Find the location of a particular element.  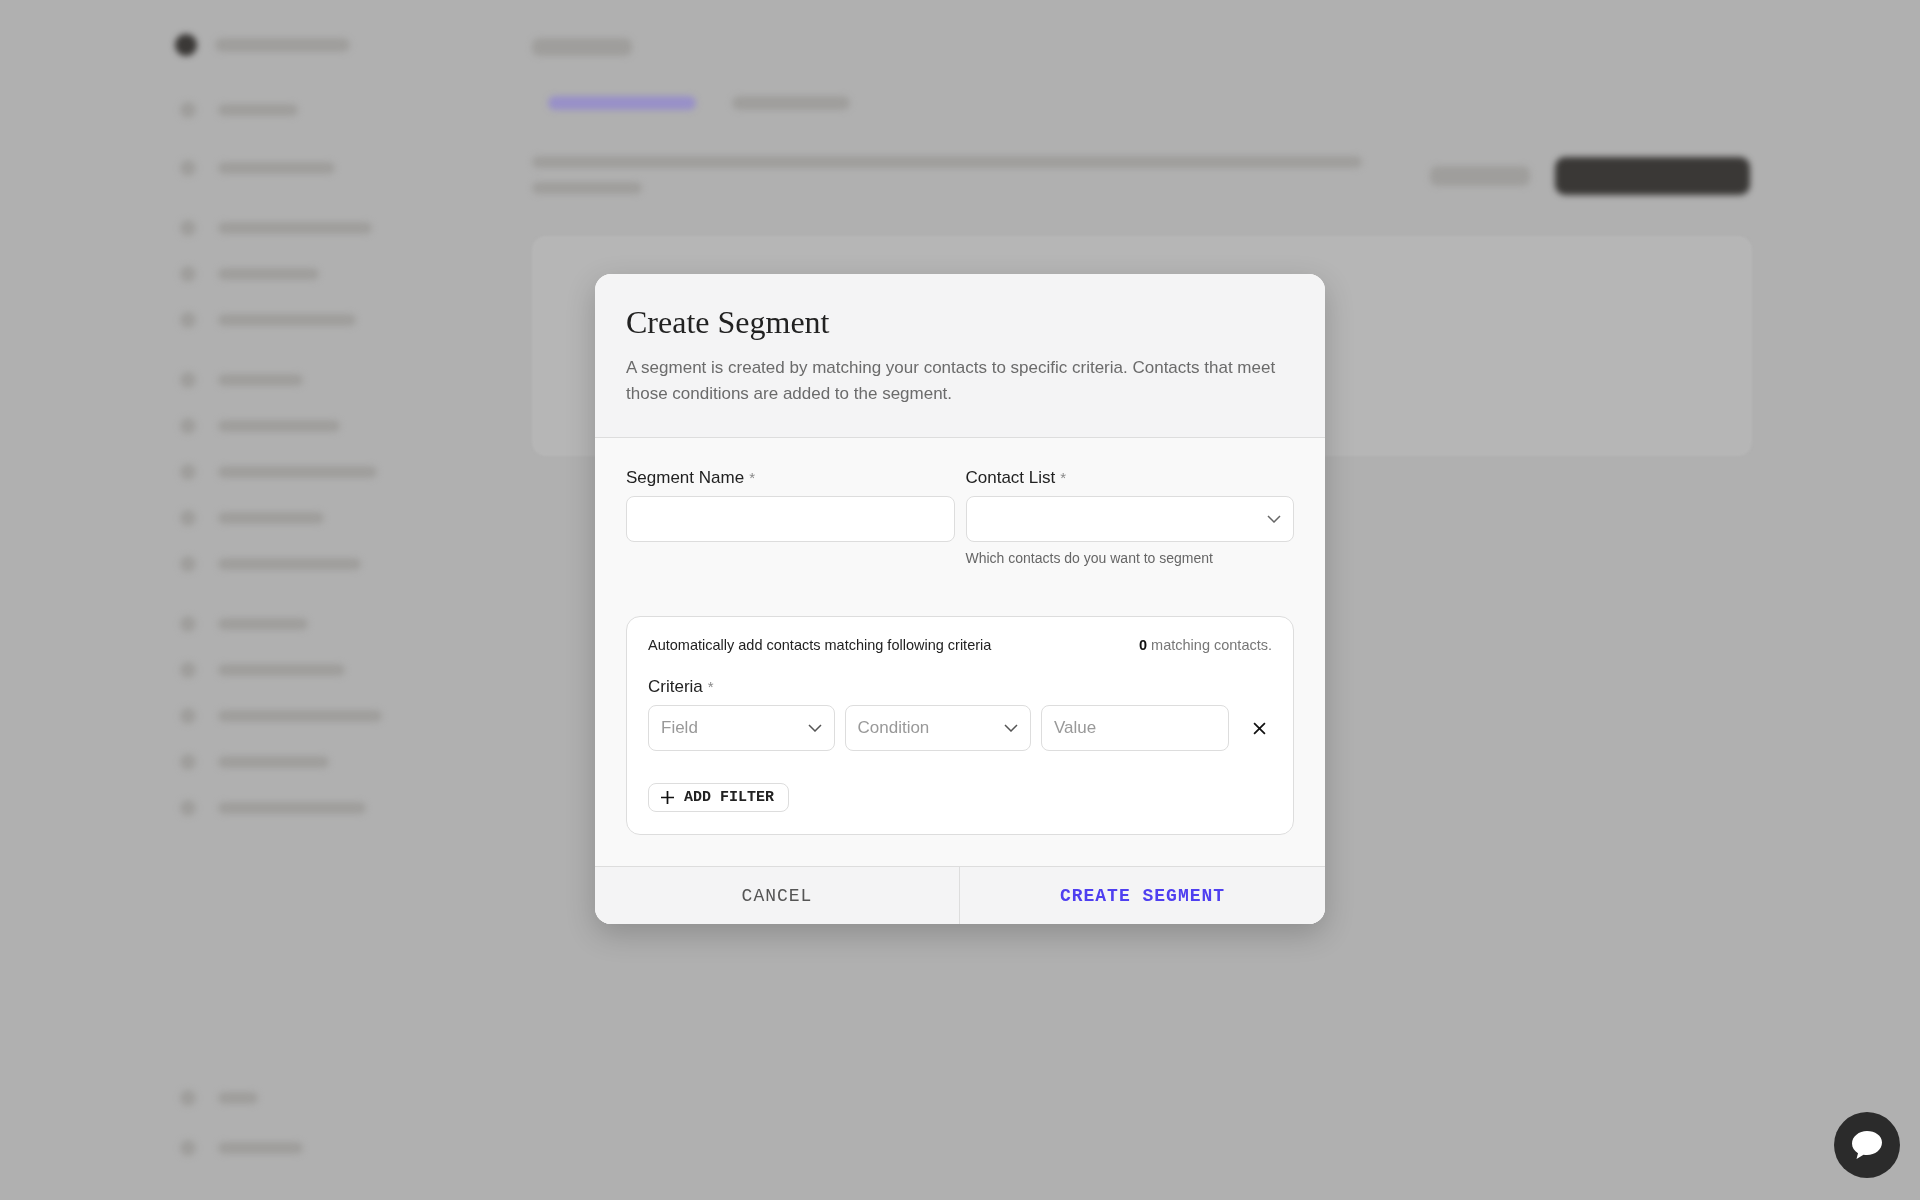

close-icon is located at coordinates (1259, 728).